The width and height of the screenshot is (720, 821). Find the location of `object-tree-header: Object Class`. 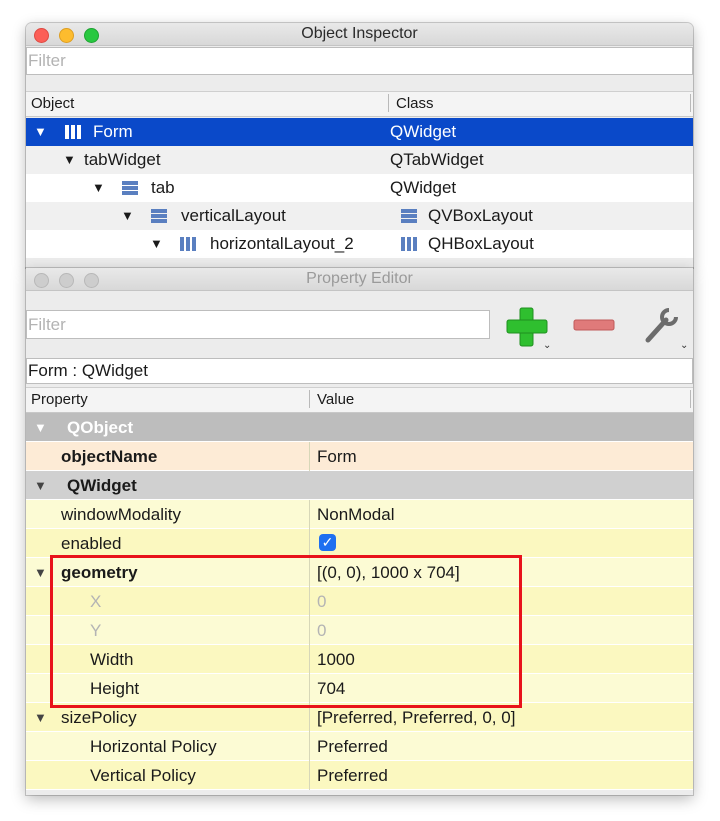

object-tree-header: Object Class is located at coordinates (359, 104).